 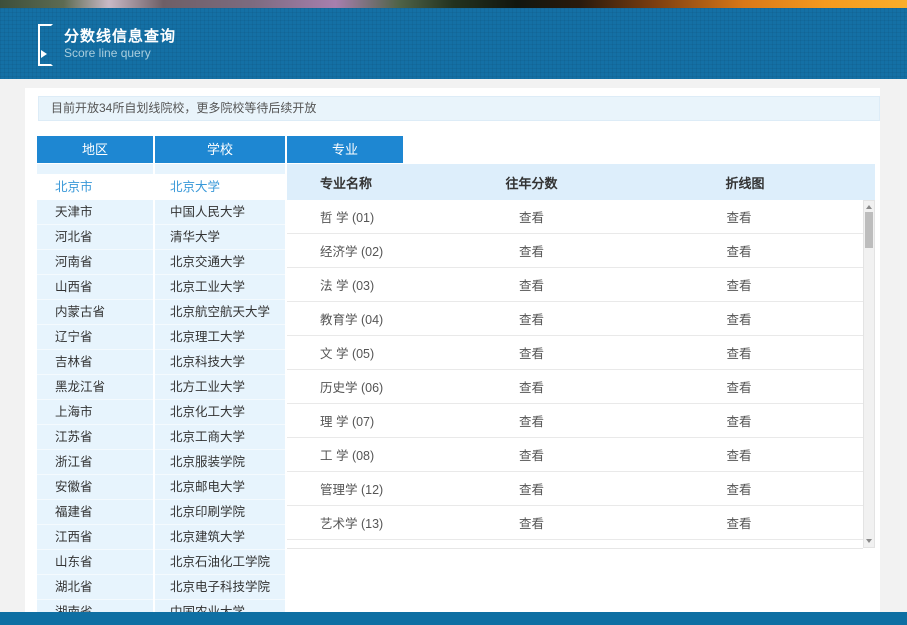 I want to click on major-name: 管理学 (12), so click(x=352, y=490).